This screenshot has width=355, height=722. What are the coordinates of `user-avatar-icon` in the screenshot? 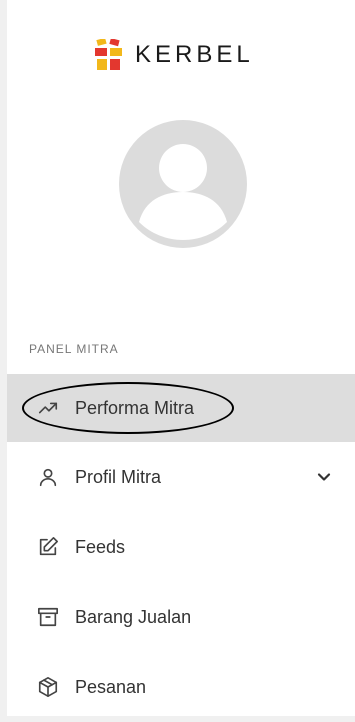 It's located at (183, 192).